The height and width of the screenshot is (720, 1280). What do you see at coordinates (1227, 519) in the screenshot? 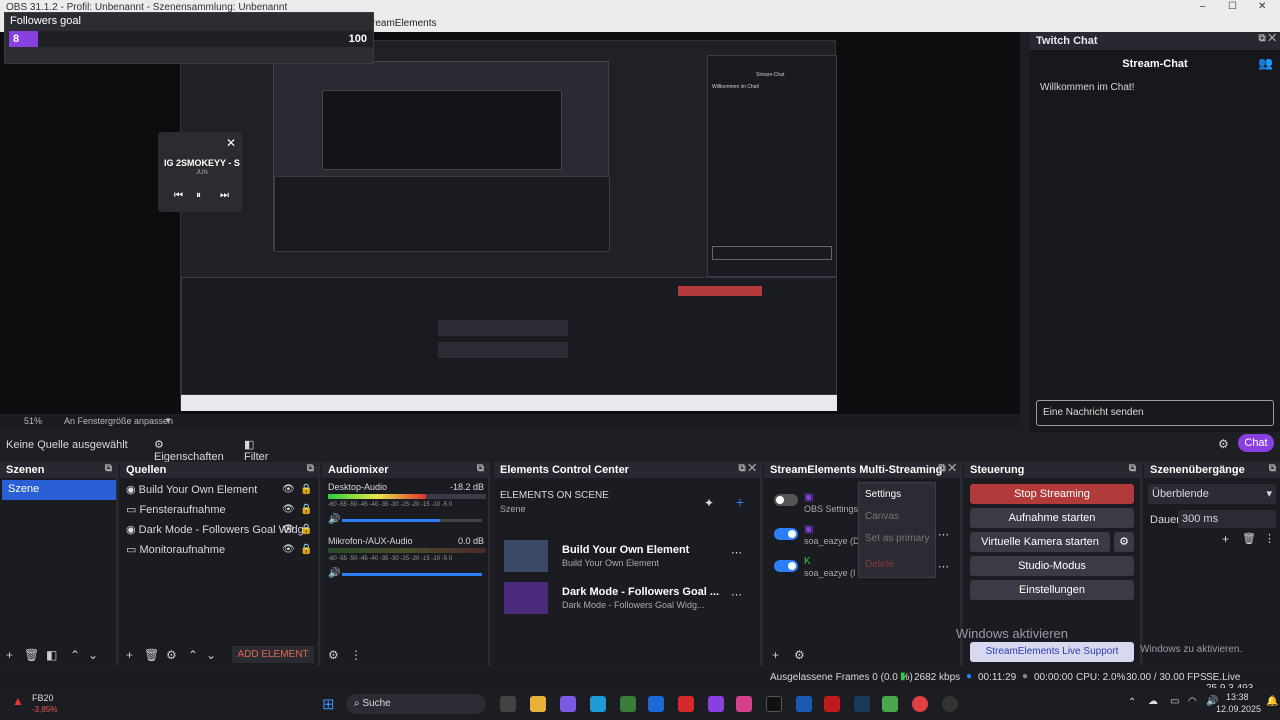
I see `duration-input: 300 ms` at bounding box center [1227, 519].